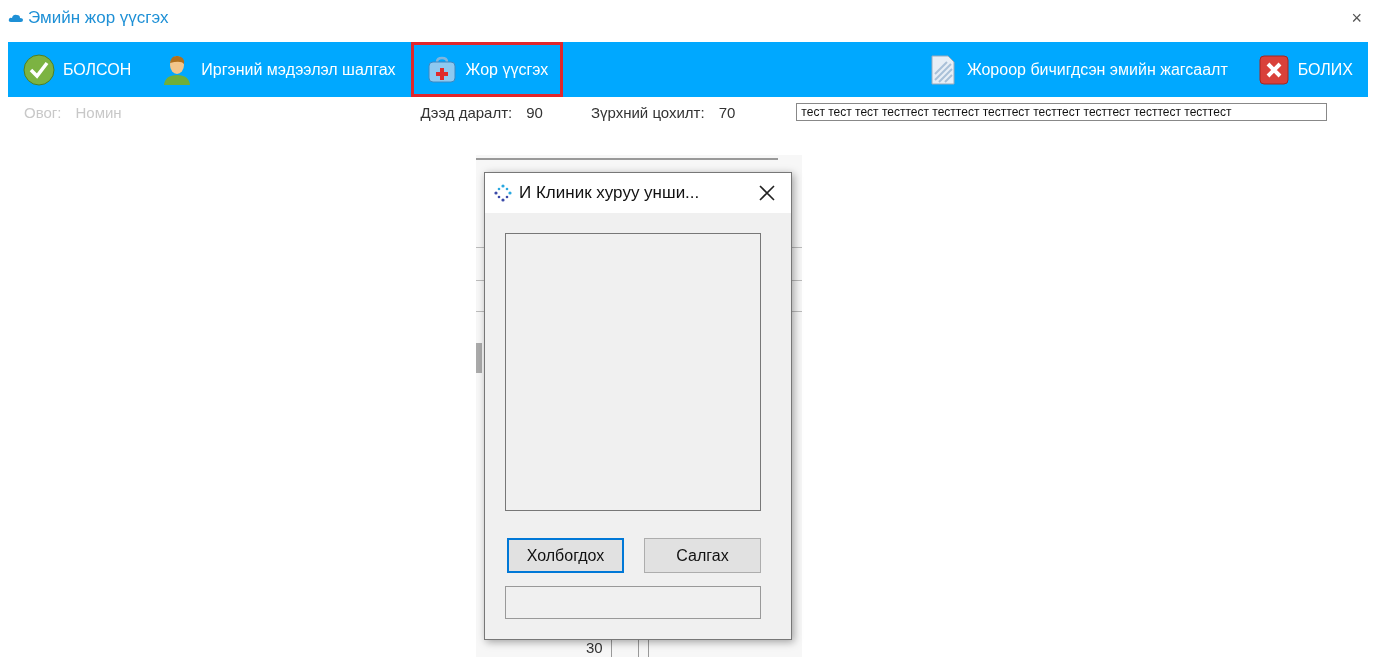 This screenshot has width=1376, height=657. Describe the element at coordinates (98, 18) in the screenshot. I see `window-title: Эмийн жор үүсгэх` at that location.